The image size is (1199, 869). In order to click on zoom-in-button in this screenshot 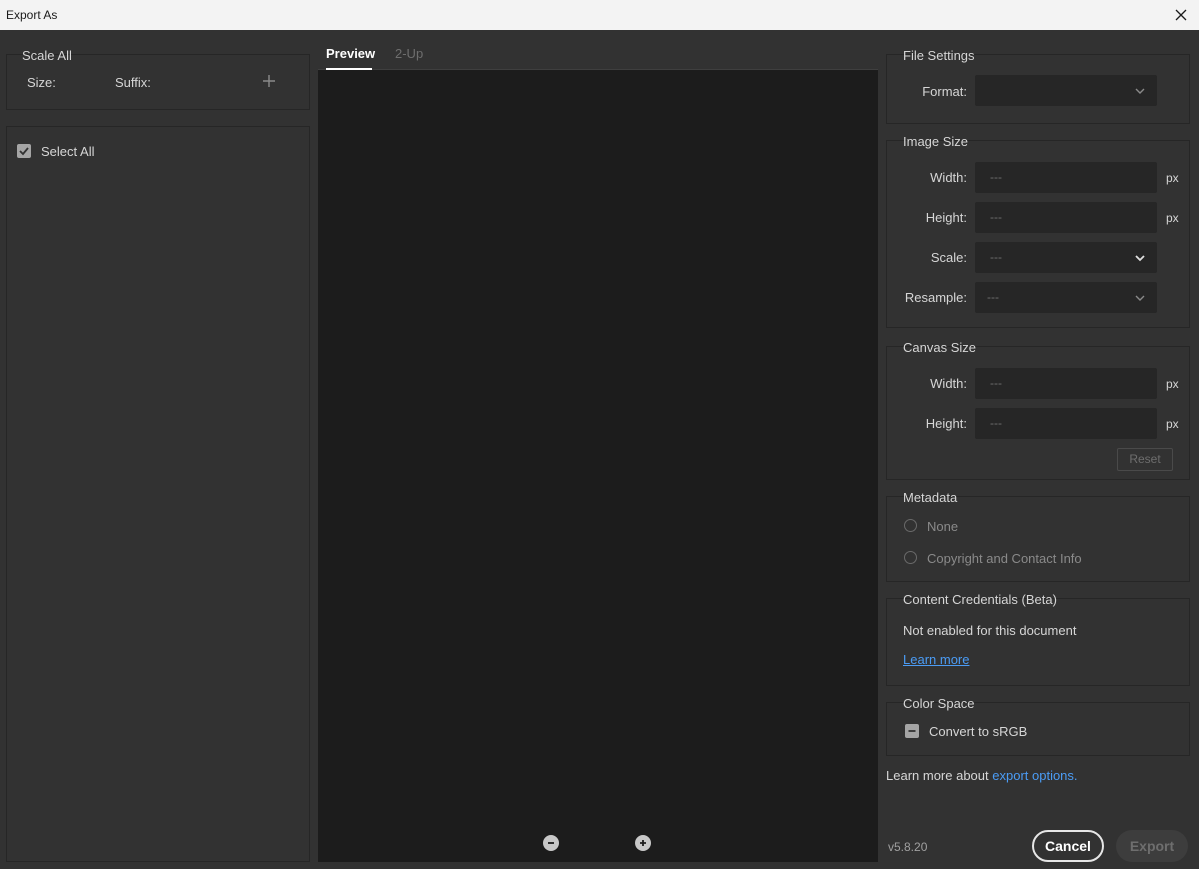, I will do `click(643, 843)`.